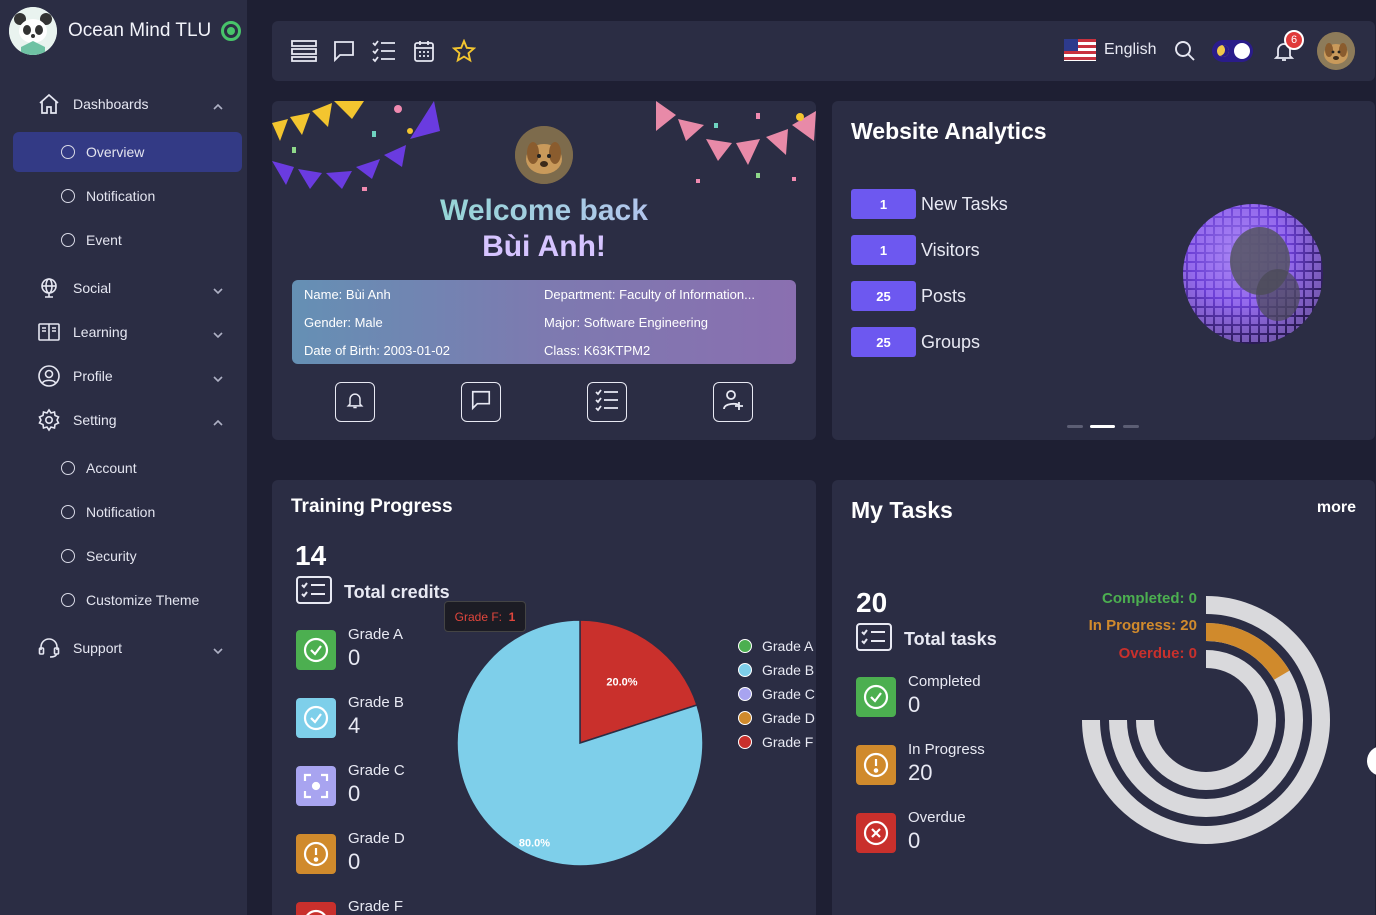  I want to click on legend-label: Grade B, so click(788, 670).